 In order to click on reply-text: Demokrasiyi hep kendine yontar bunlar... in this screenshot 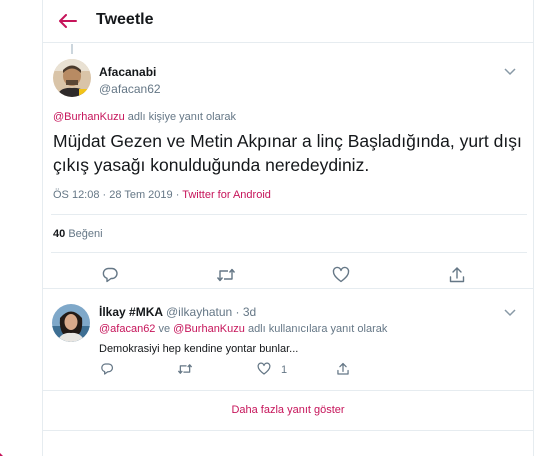, I will do `click(199, 349)`.